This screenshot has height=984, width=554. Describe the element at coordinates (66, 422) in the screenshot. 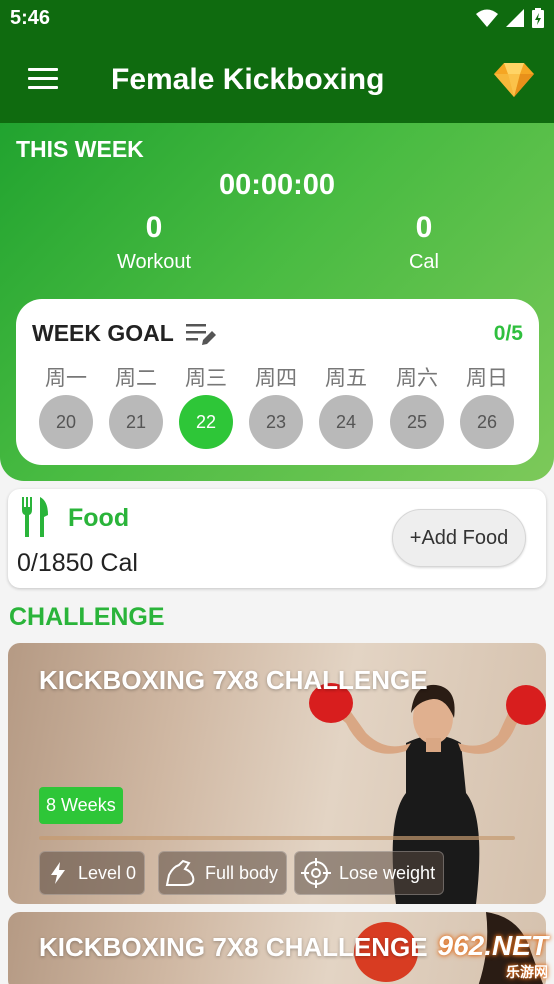

I see `day-date-circle: 20` at that location.